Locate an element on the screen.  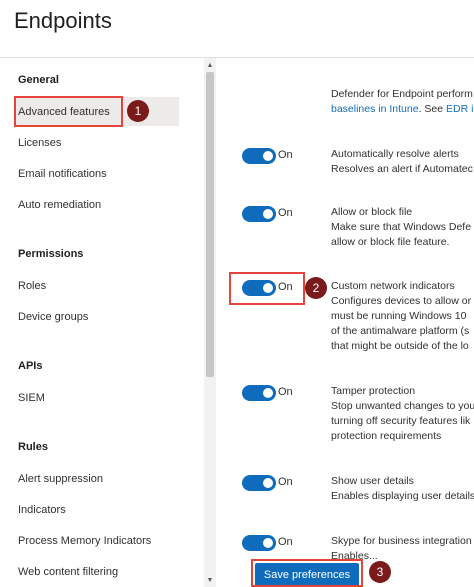
annotation-badge-3: 3 is located at coordinates (380, 572).